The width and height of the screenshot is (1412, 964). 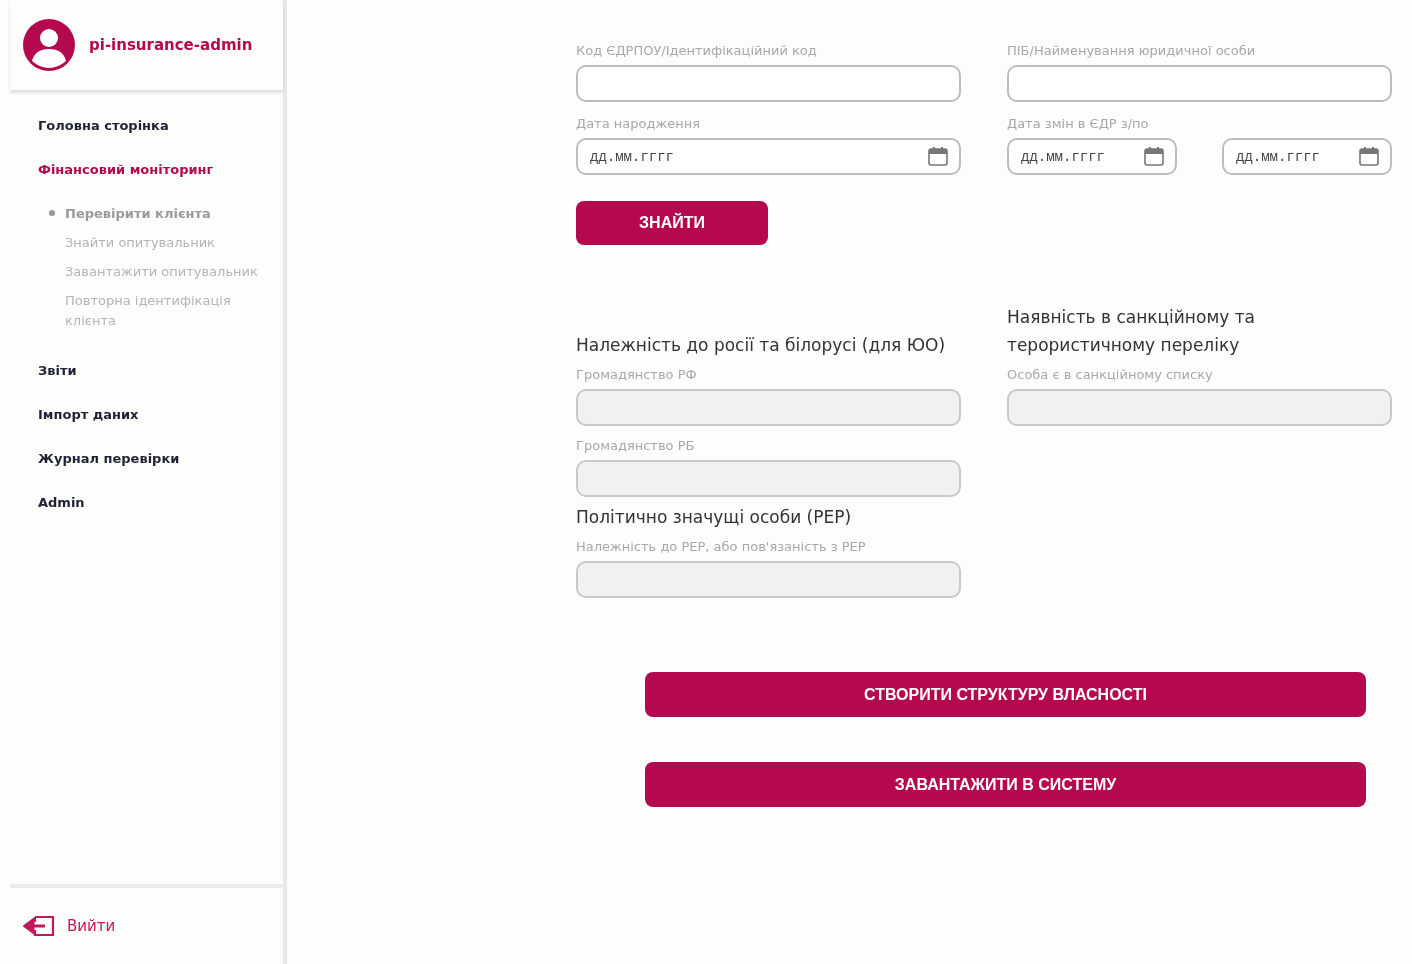 What do you see at coordinates (721, 547) in the screenshot?
I see `field-label: Належність до PEP, або пов'язаність з PEP` at bounding box center [721, 547].